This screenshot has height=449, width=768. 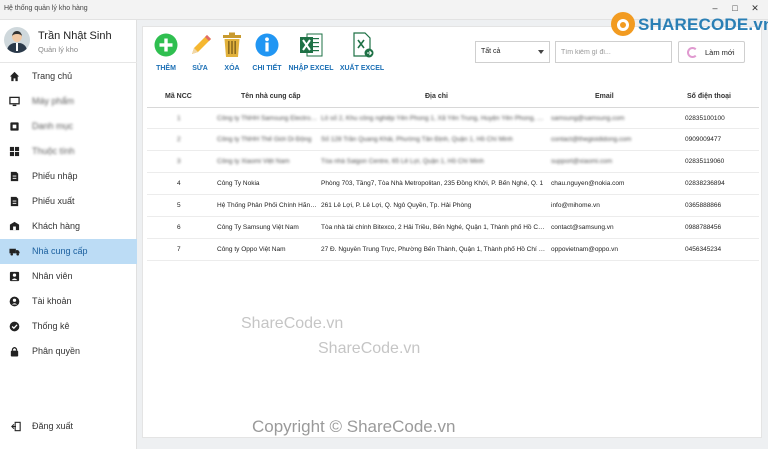 What do you see at coordinates (232, 44) in the screenshot?
I see `trash-icon` at bounding box center [232, 44].